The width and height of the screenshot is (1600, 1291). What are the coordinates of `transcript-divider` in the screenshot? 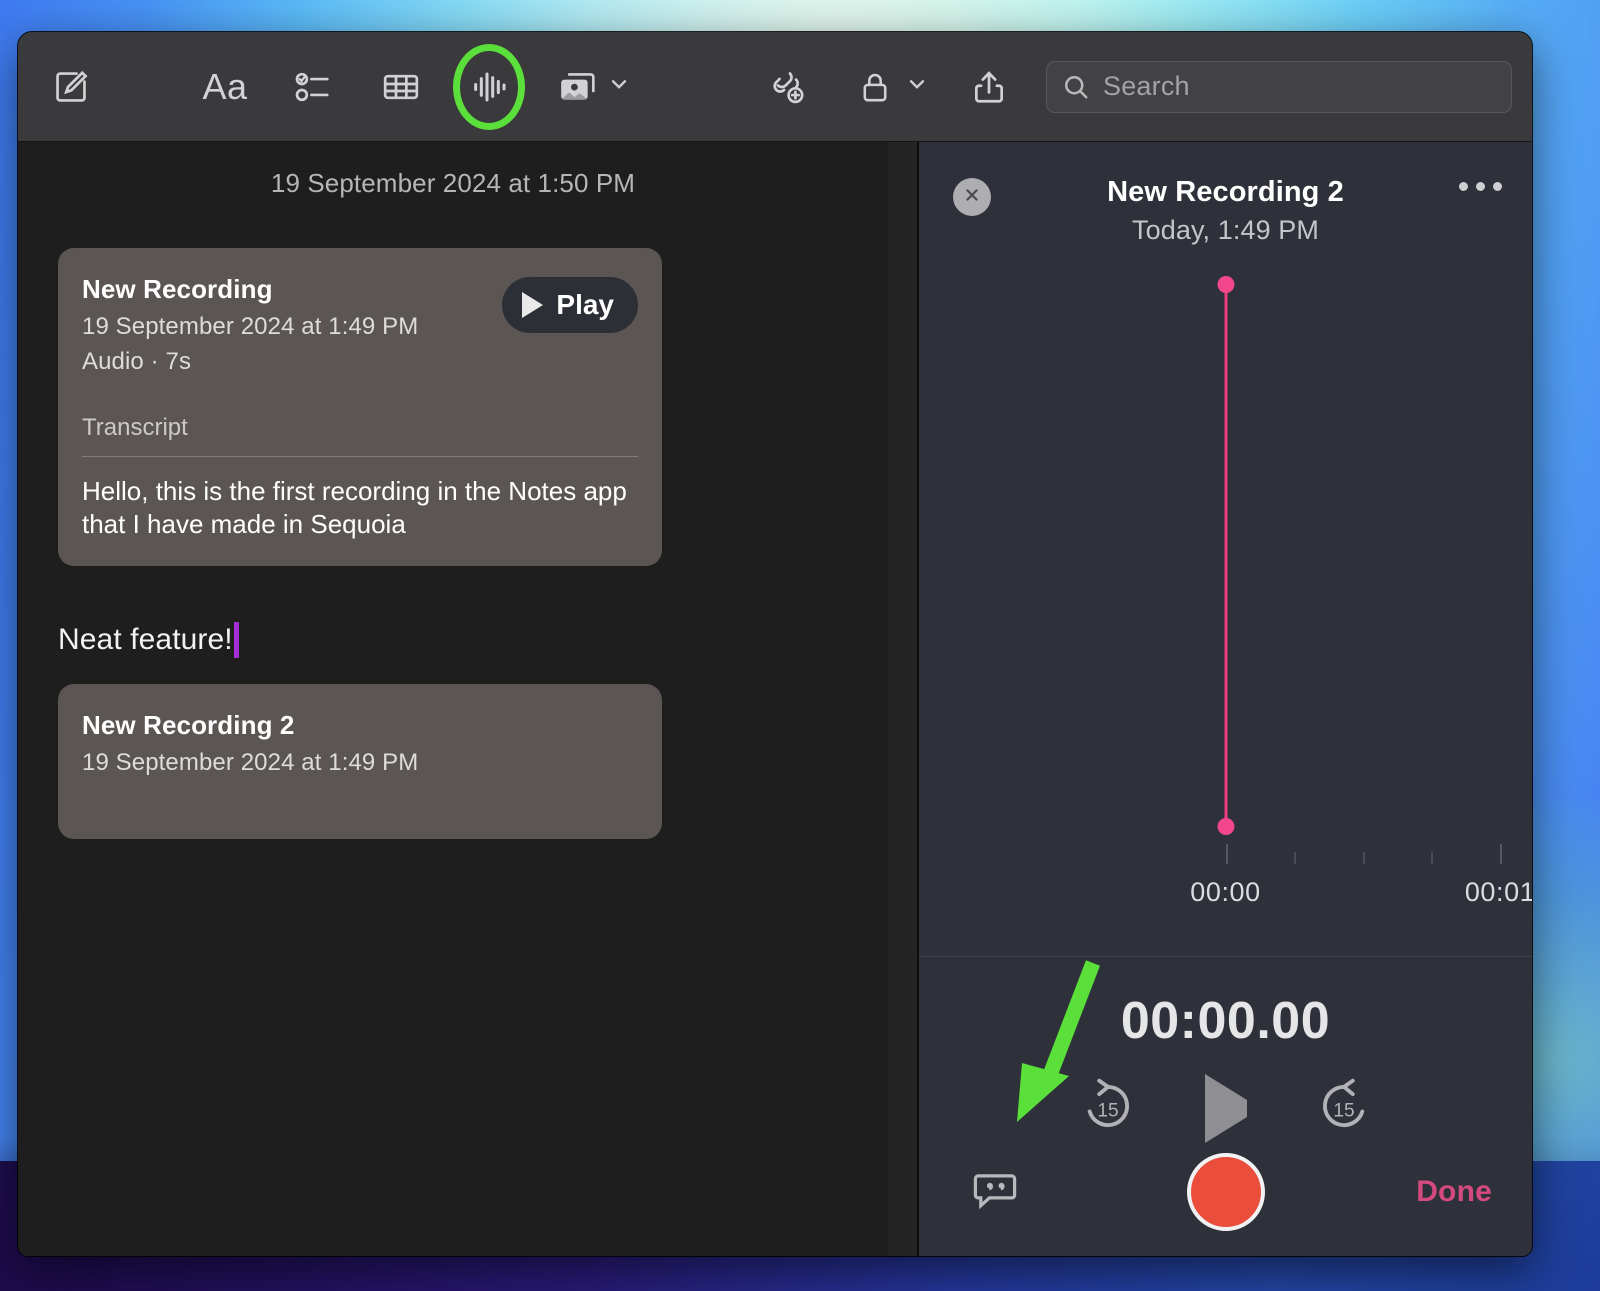 It's located at (360, 456).